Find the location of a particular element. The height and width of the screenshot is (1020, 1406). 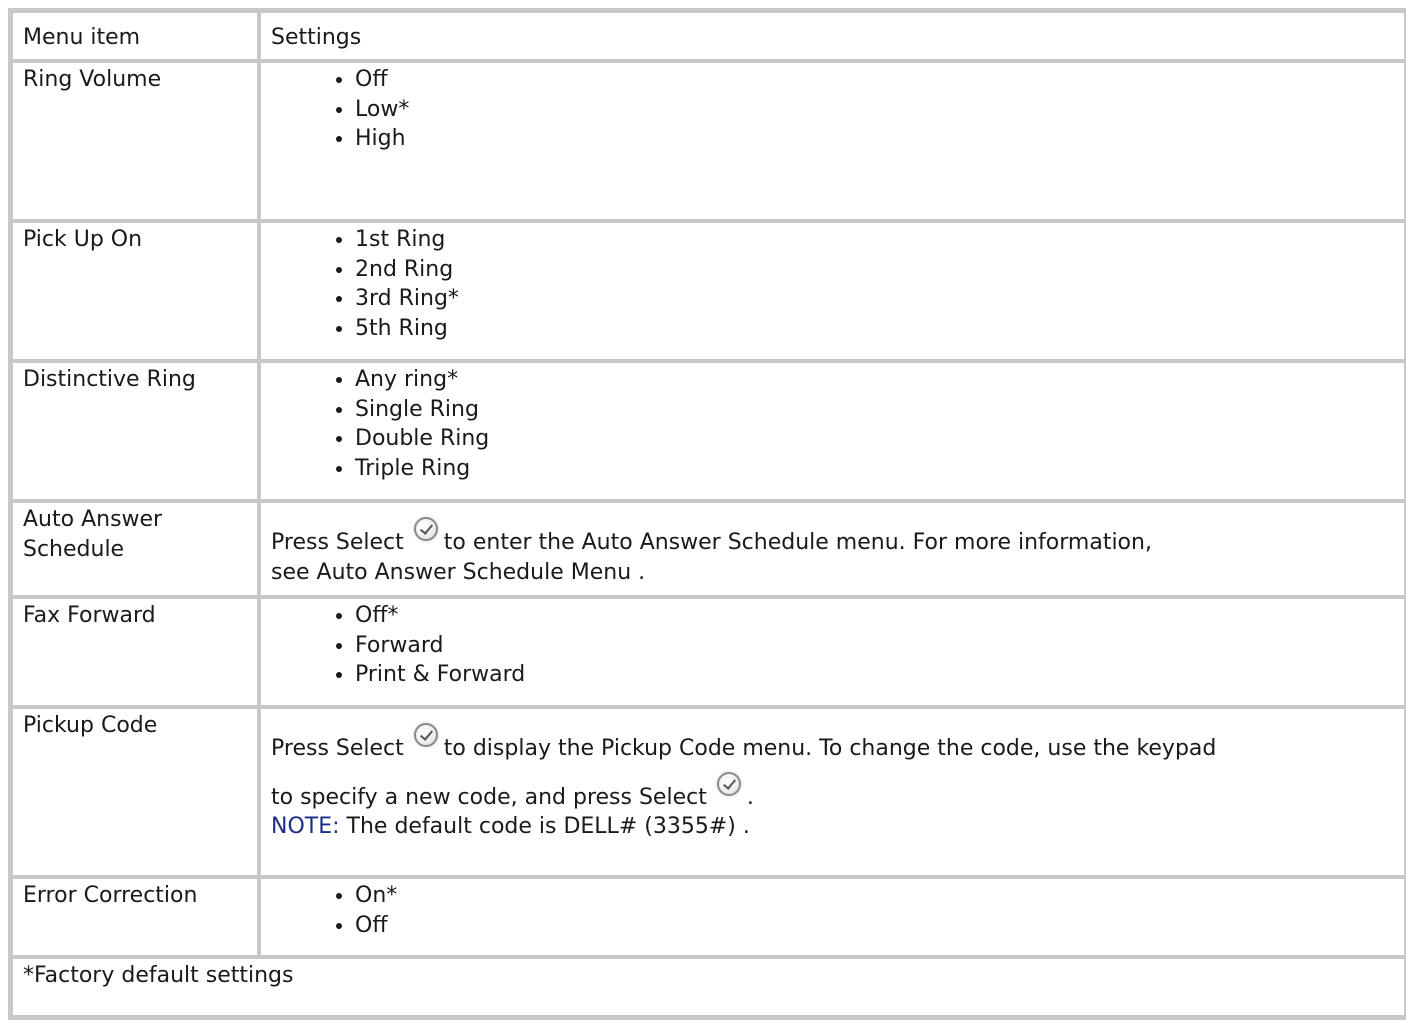

table-header-row: Menu item Settings is located at coordinates (708, 36).